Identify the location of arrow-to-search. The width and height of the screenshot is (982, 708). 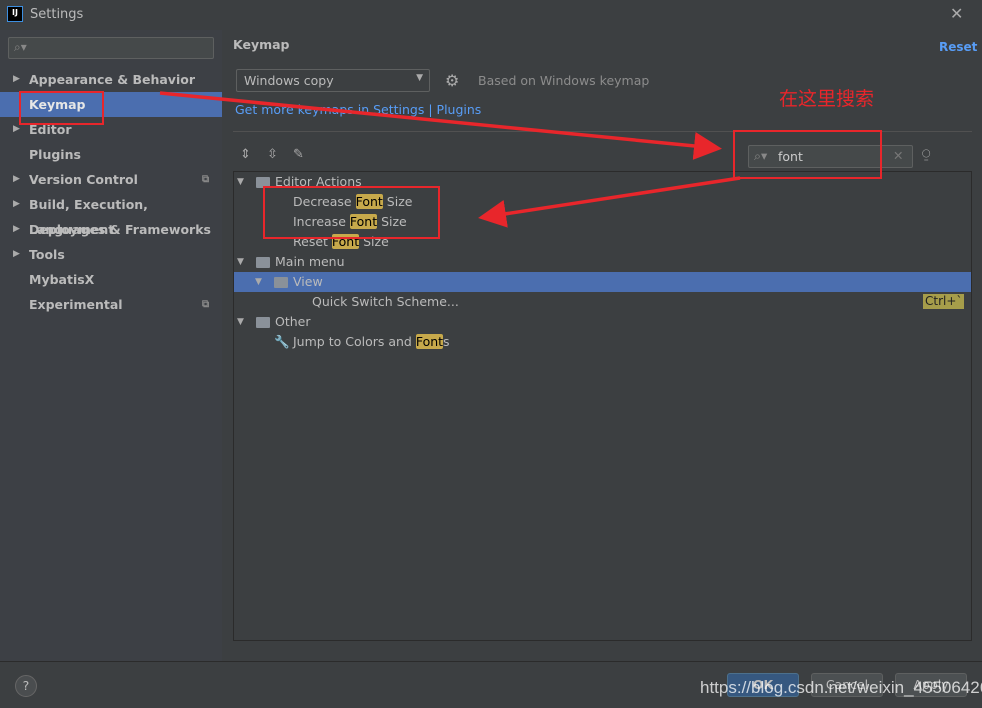
(440, 125).